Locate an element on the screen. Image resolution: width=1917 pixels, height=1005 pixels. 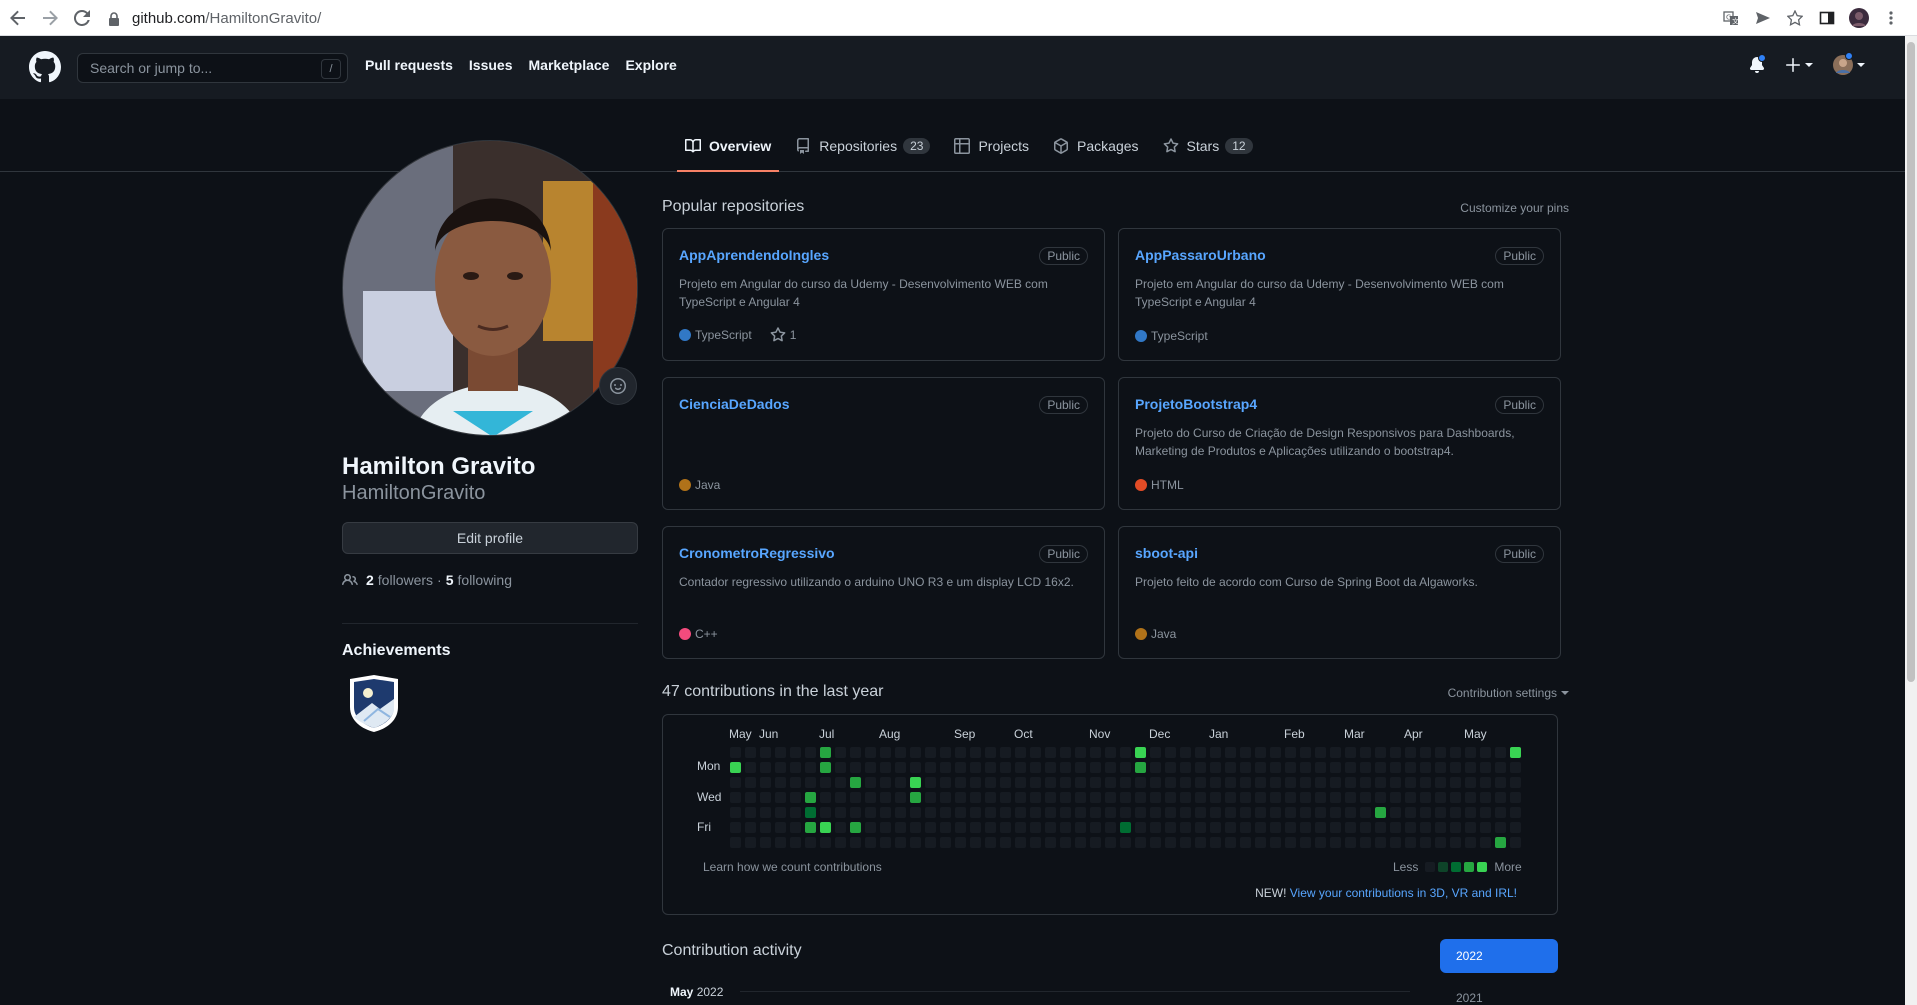
tab-repositories: Repositories 23 is located at coordinates (862, 145).